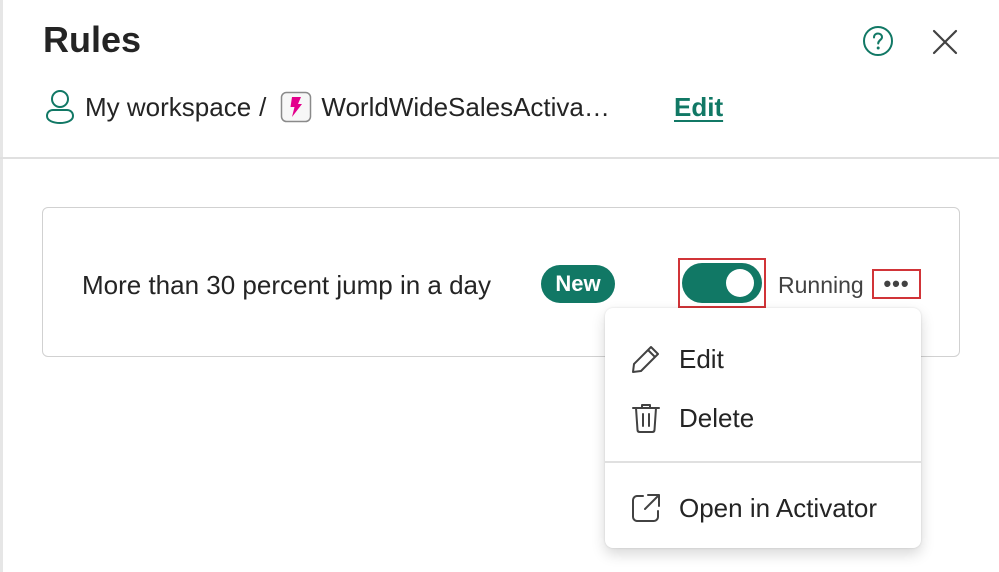  What do you see at coordinates (1, 286) in the screenshot?
I see `panel-left-edge` at bounding box center [1, 286].